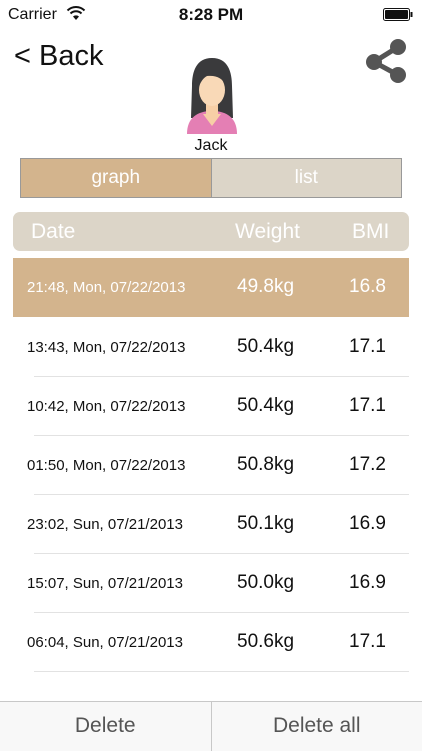  I want to click on header-date: Date, so click(53, 232).